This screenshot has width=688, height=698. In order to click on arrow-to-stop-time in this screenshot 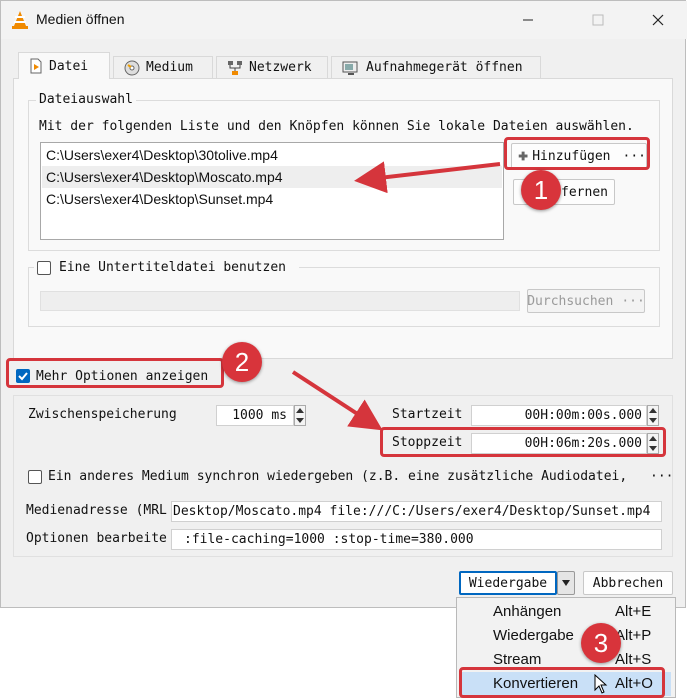, I will do `click(337, 400)`.